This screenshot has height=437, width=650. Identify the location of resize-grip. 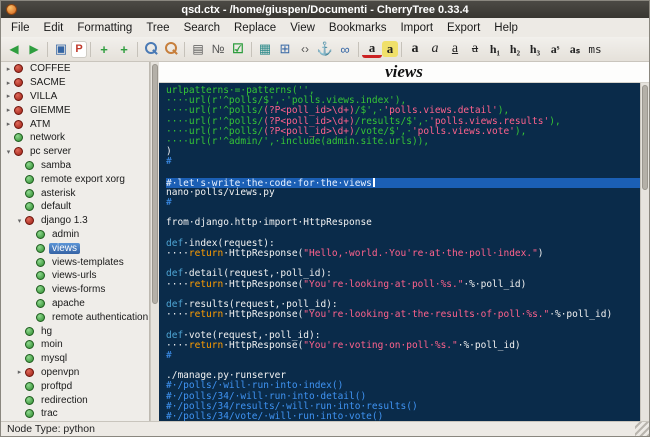
(642, 429).